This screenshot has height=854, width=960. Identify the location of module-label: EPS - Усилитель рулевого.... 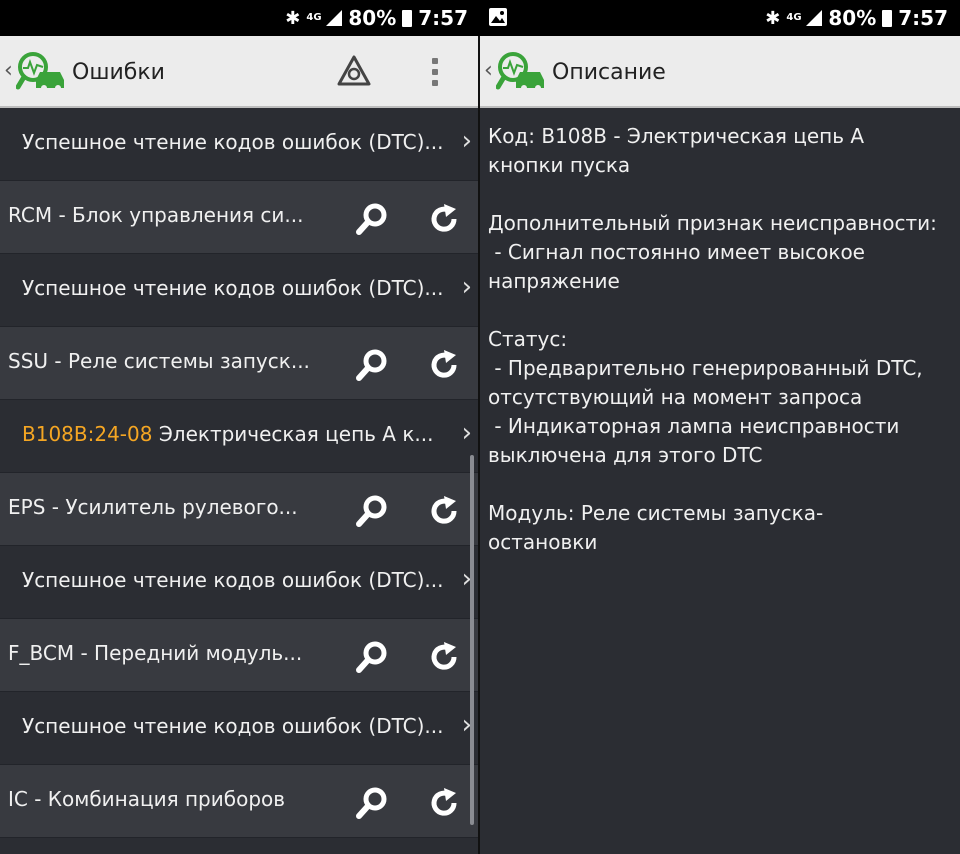
(153, 507).